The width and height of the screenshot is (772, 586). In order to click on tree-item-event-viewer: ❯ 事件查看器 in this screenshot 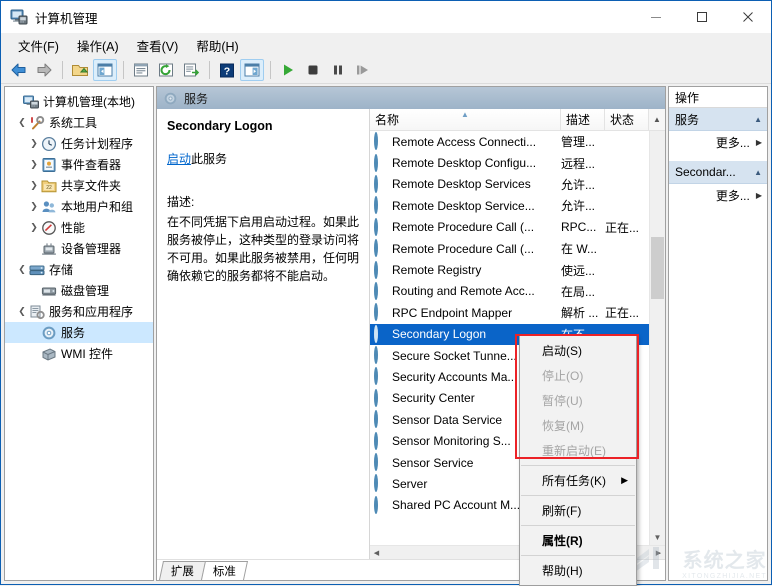, I will do `click(79, 164)`.